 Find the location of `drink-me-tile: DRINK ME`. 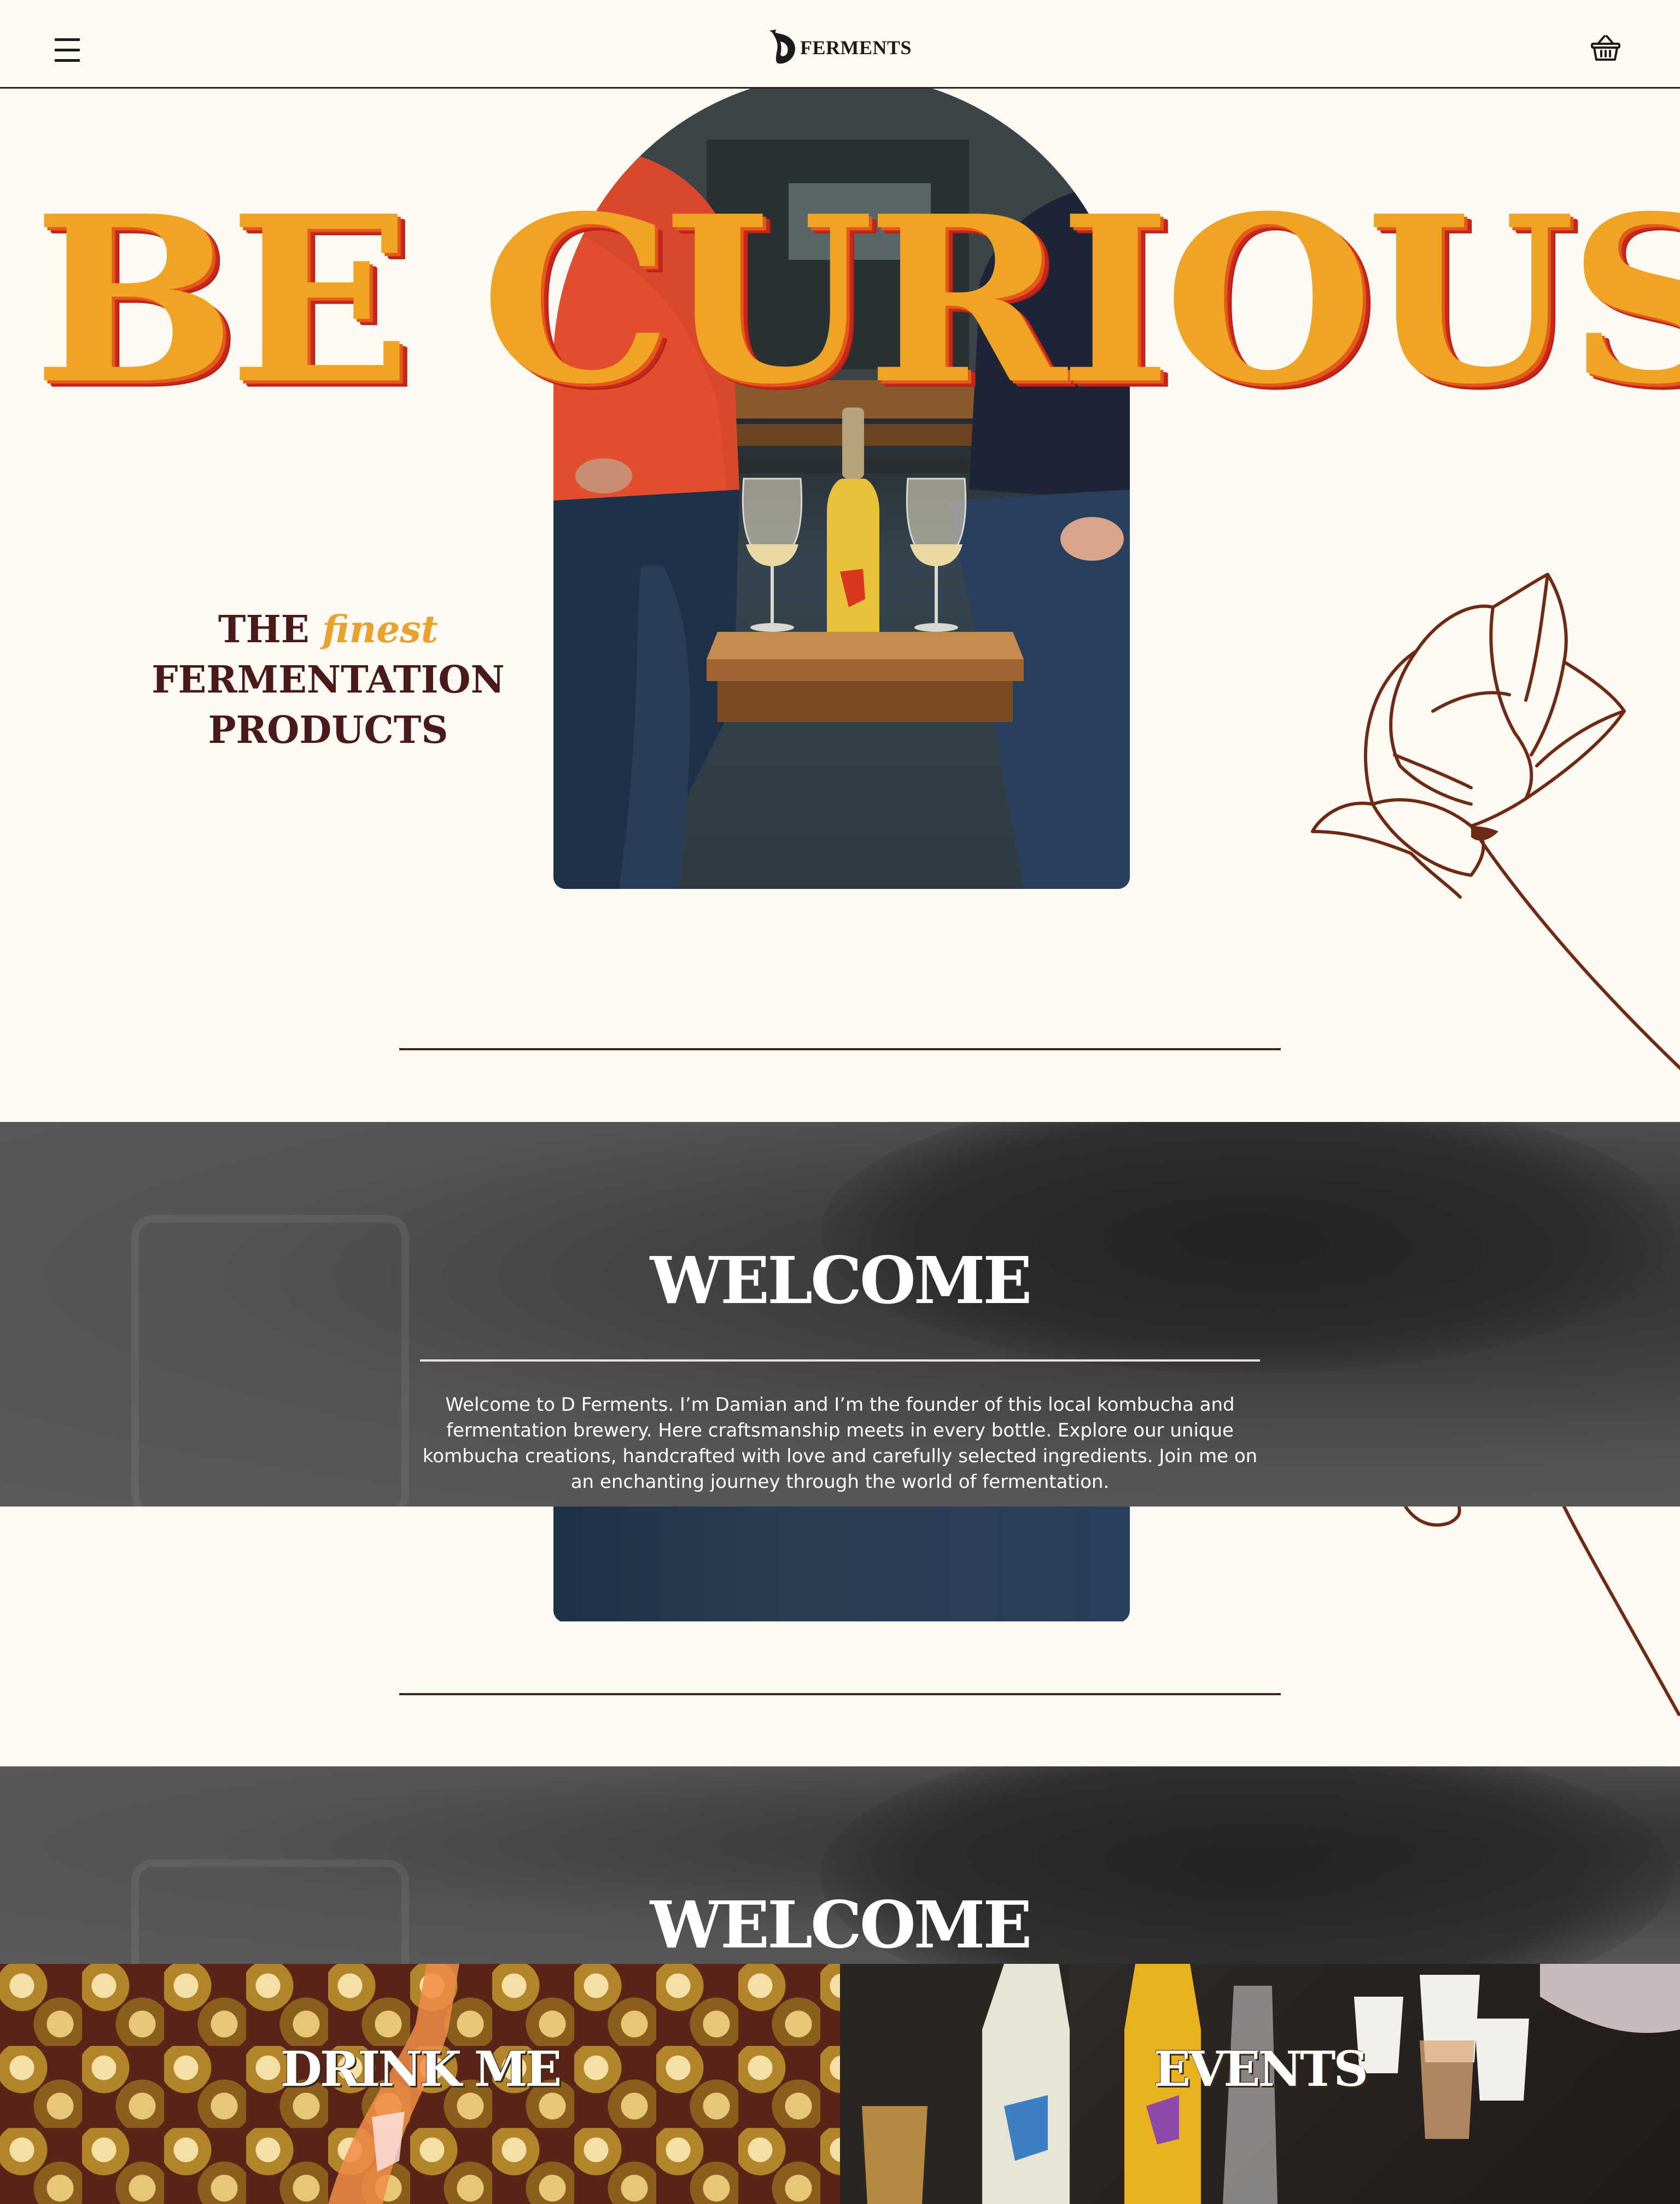

drink-me-tile: DRINK ME is located at coordinates (420, 2084).